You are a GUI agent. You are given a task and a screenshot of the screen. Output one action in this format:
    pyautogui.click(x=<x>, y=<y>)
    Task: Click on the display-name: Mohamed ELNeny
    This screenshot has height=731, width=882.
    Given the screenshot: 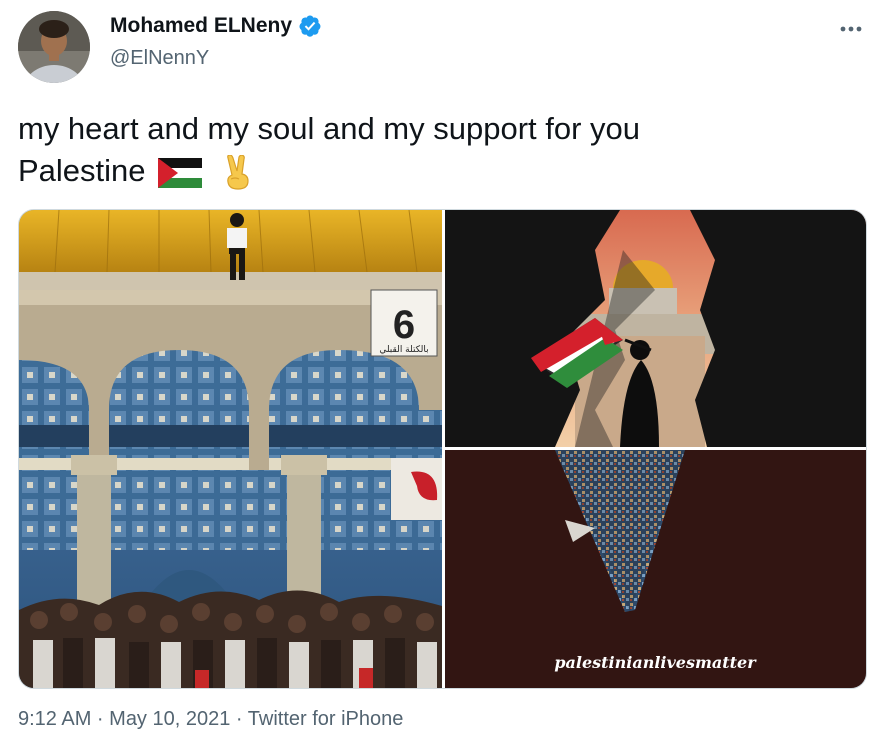 What is the action you would take?
    pyautogui.click(x=201, y=26)
    